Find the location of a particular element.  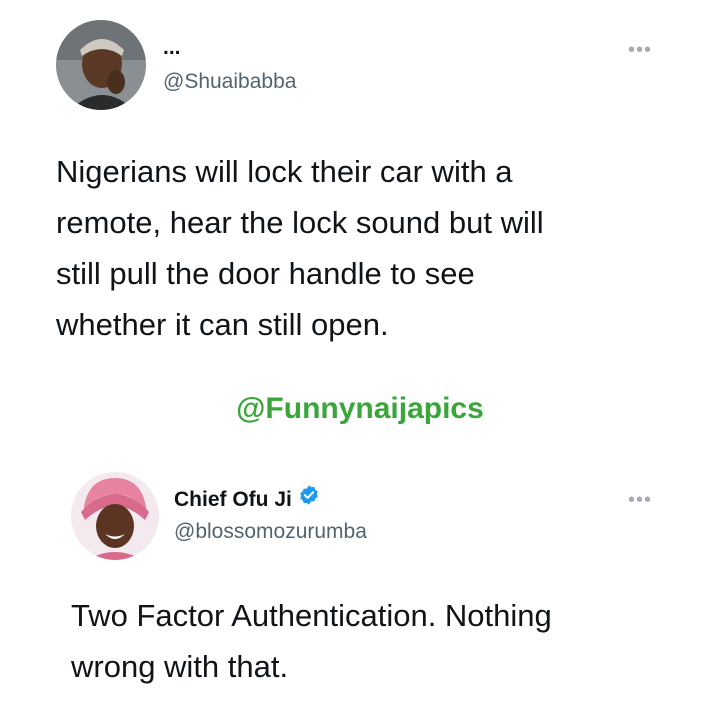

user-display-name: Chief Ofu Ji is located at coordinates (247, 498).